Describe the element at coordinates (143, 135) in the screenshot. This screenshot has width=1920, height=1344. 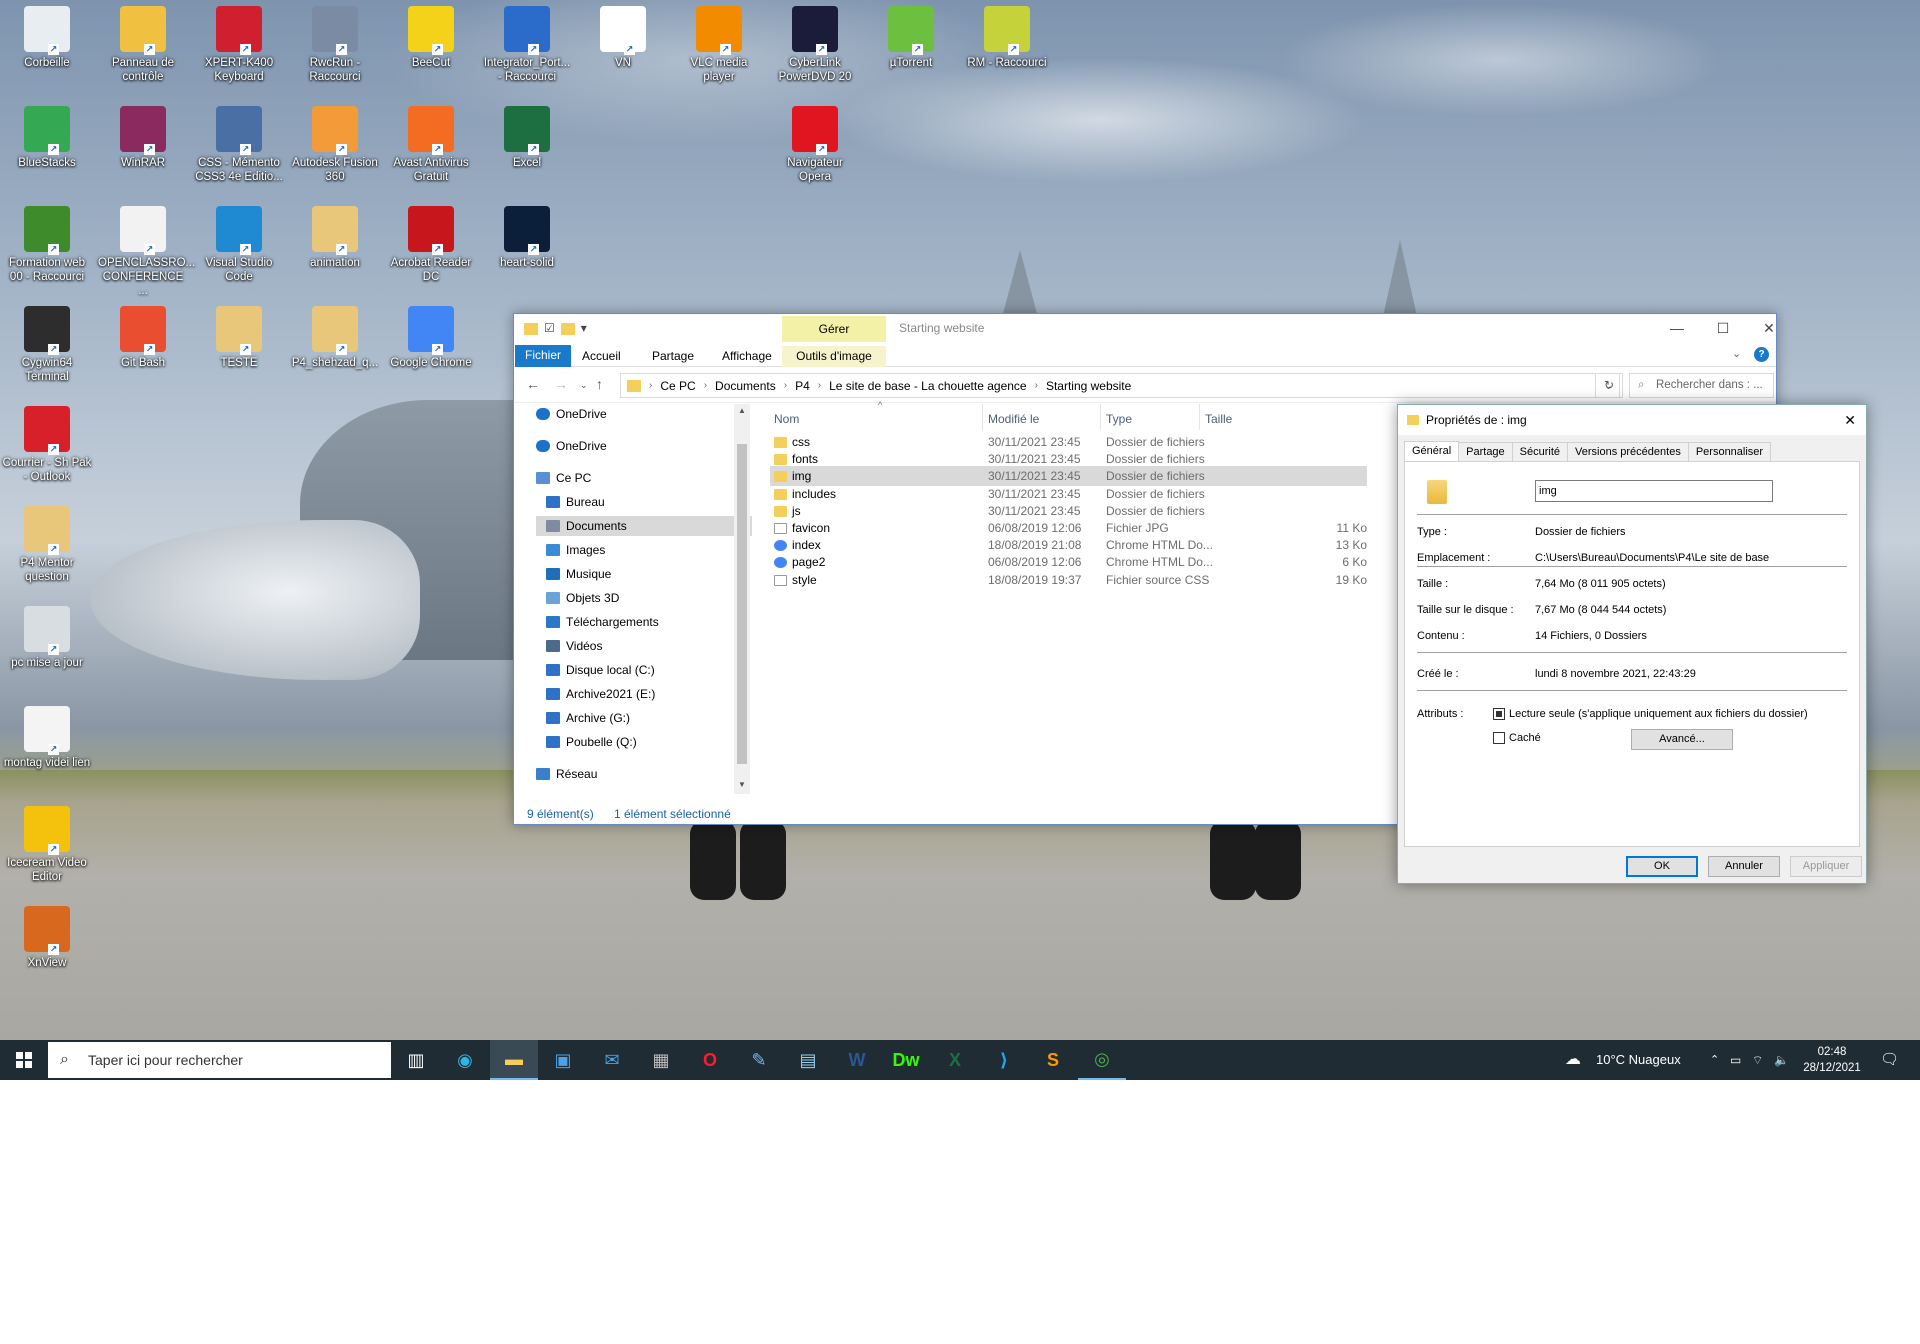
I see `desktop-icon: WinRAR` at that location.